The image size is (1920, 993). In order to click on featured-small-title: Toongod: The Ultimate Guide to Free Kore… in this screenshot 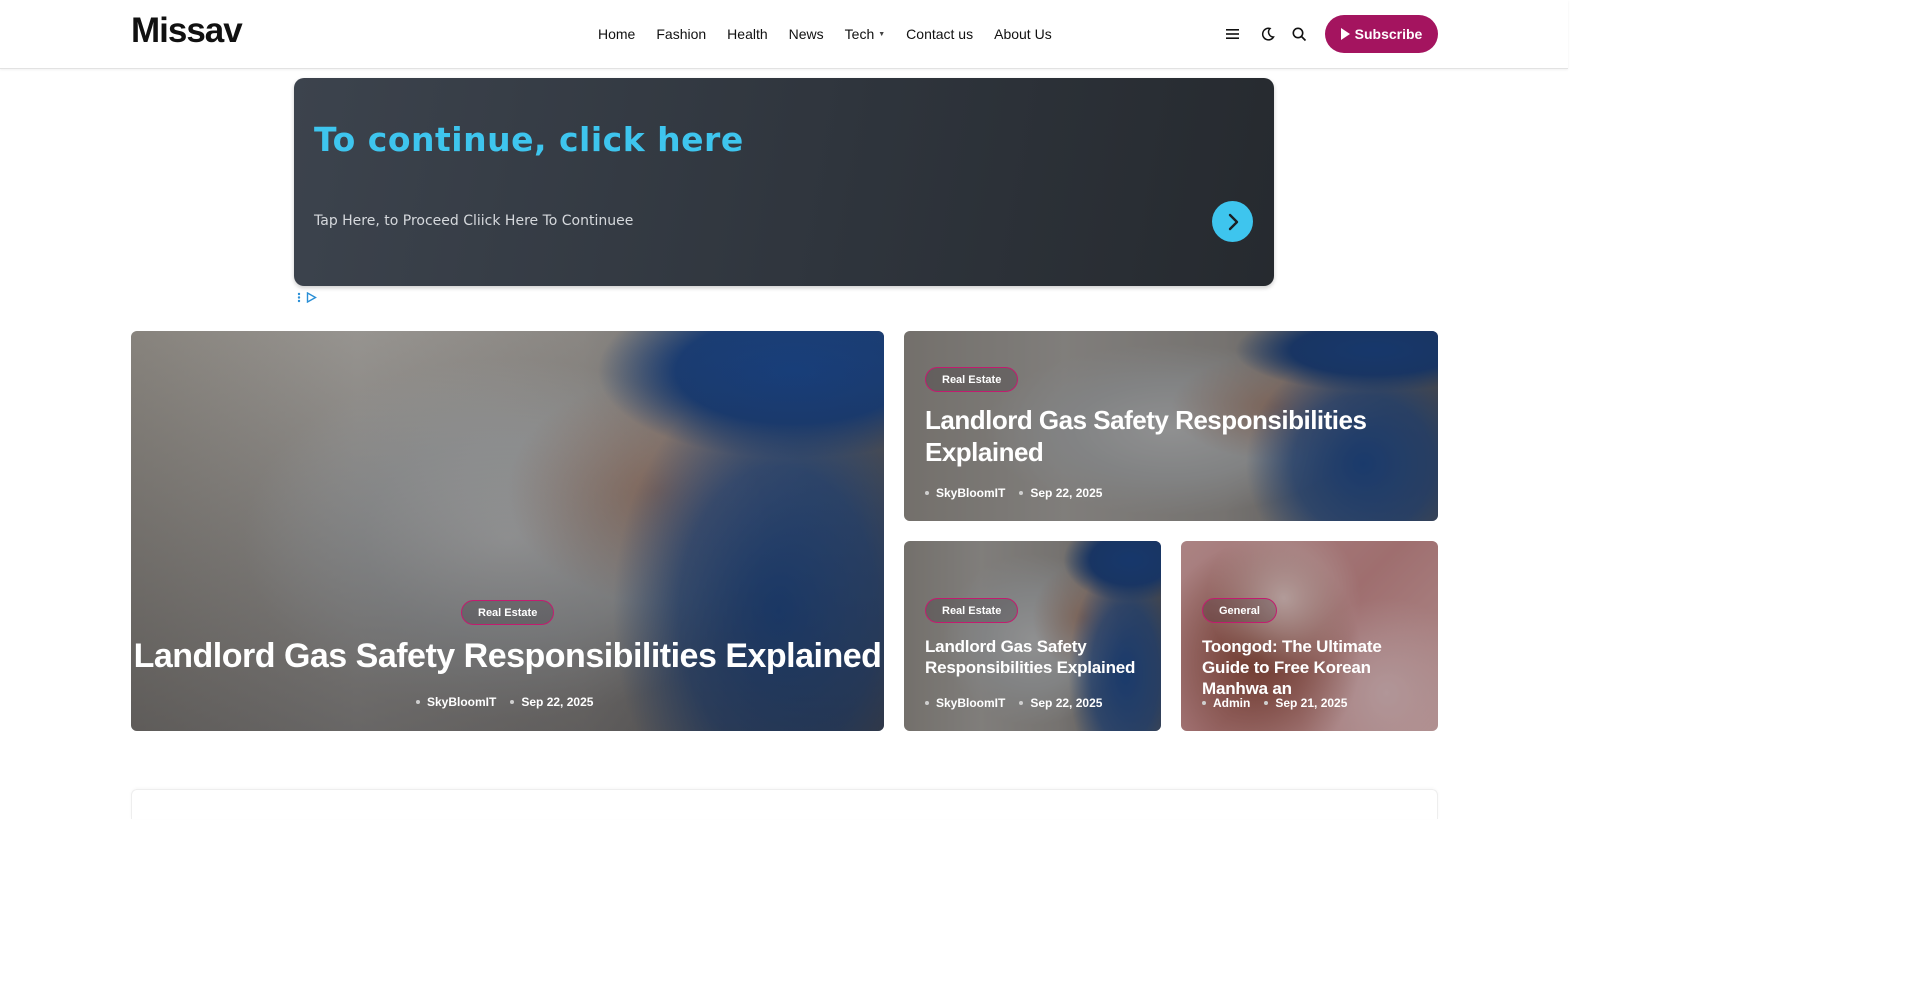, I will do `click(1314, 667)`.